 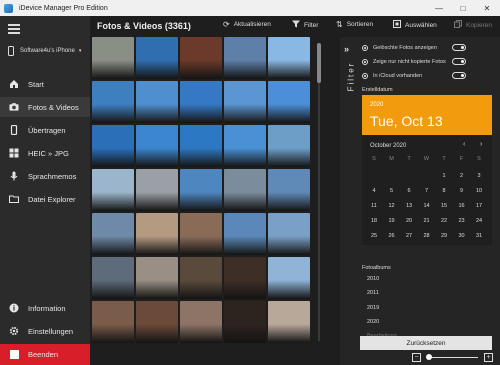 What do you see at coordinates (45, 107) in the screenshot?
I see `sidebar-item-fotos-videos: Fotos & Videos` at bounding box center [45, 107].